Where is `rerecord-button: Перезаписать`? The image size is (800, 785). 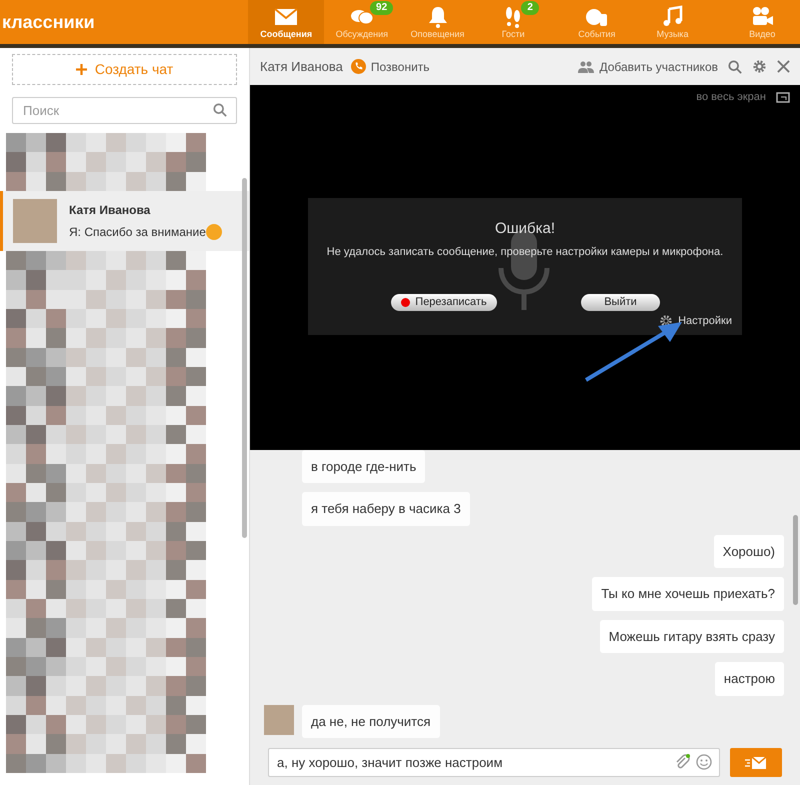 rerecord-button: Перезаписать is located at coordinates (444, 302).